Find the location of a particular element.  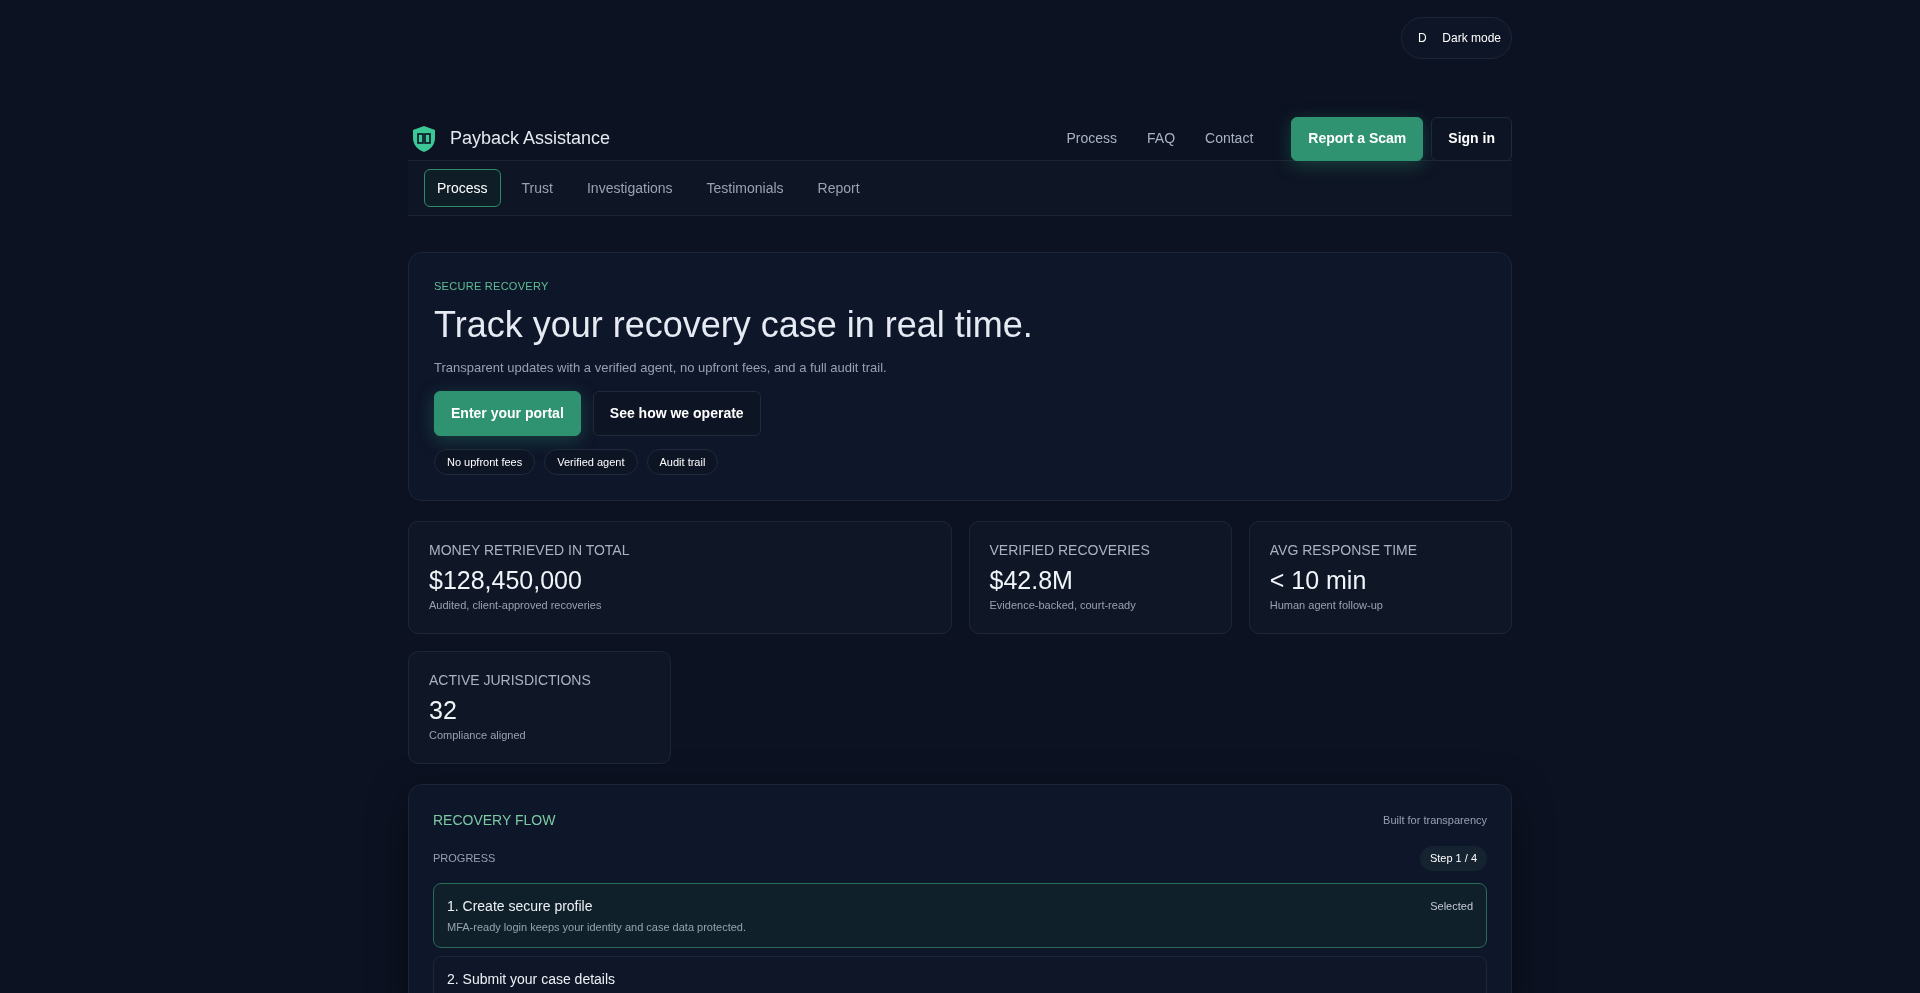

step-title: 1. Create secure profile is located at coordinates (520, 906).